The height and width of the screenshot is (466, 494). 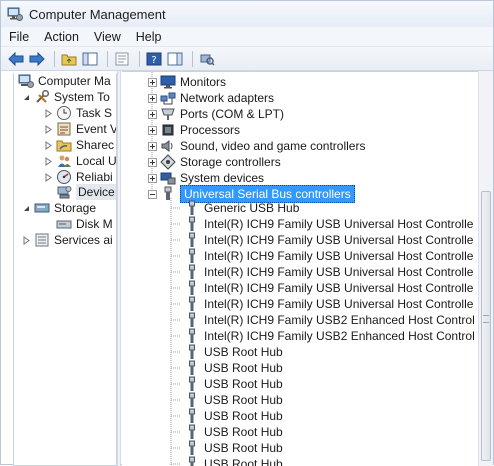 I want to click on category-label: Processors, so click(x=210, y=130).